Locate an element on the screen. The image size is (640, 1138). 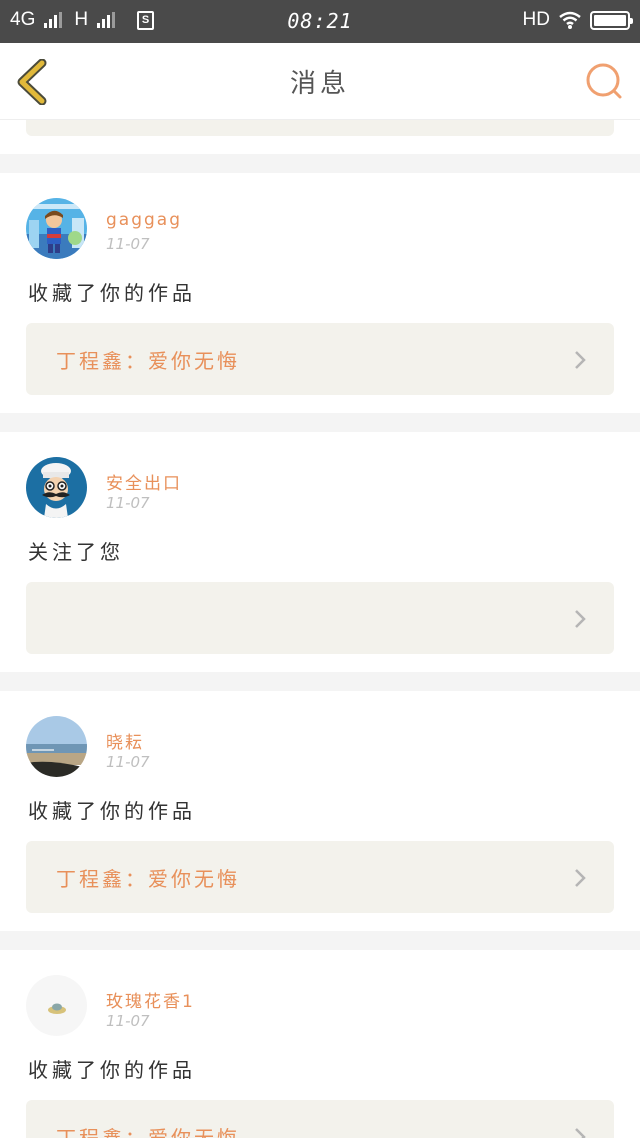
beach-avatar-icon is located at coordinates (56, 746).